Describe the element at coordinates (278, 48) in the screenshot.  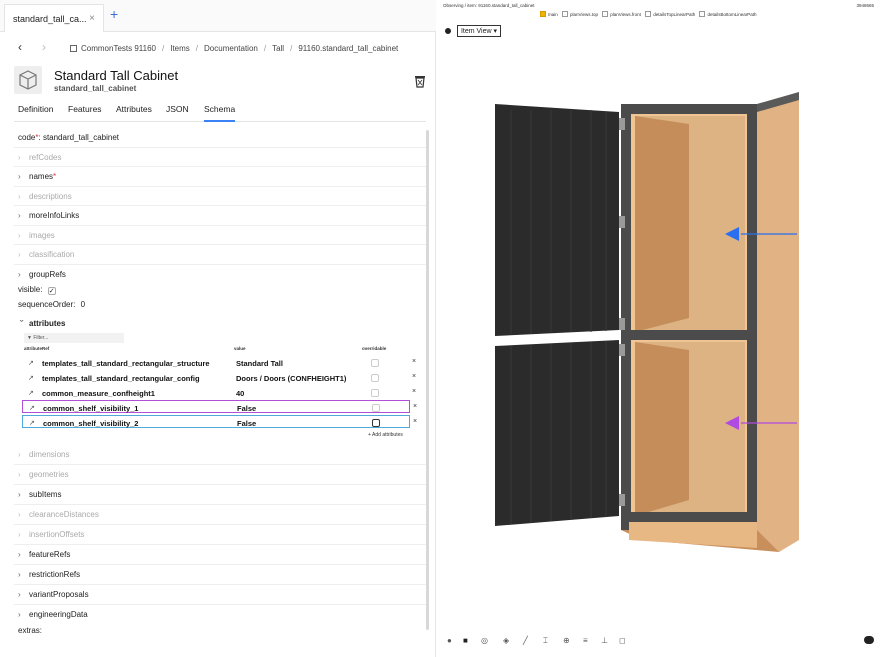
I see `breadcrumb-item: Tall` at that location.